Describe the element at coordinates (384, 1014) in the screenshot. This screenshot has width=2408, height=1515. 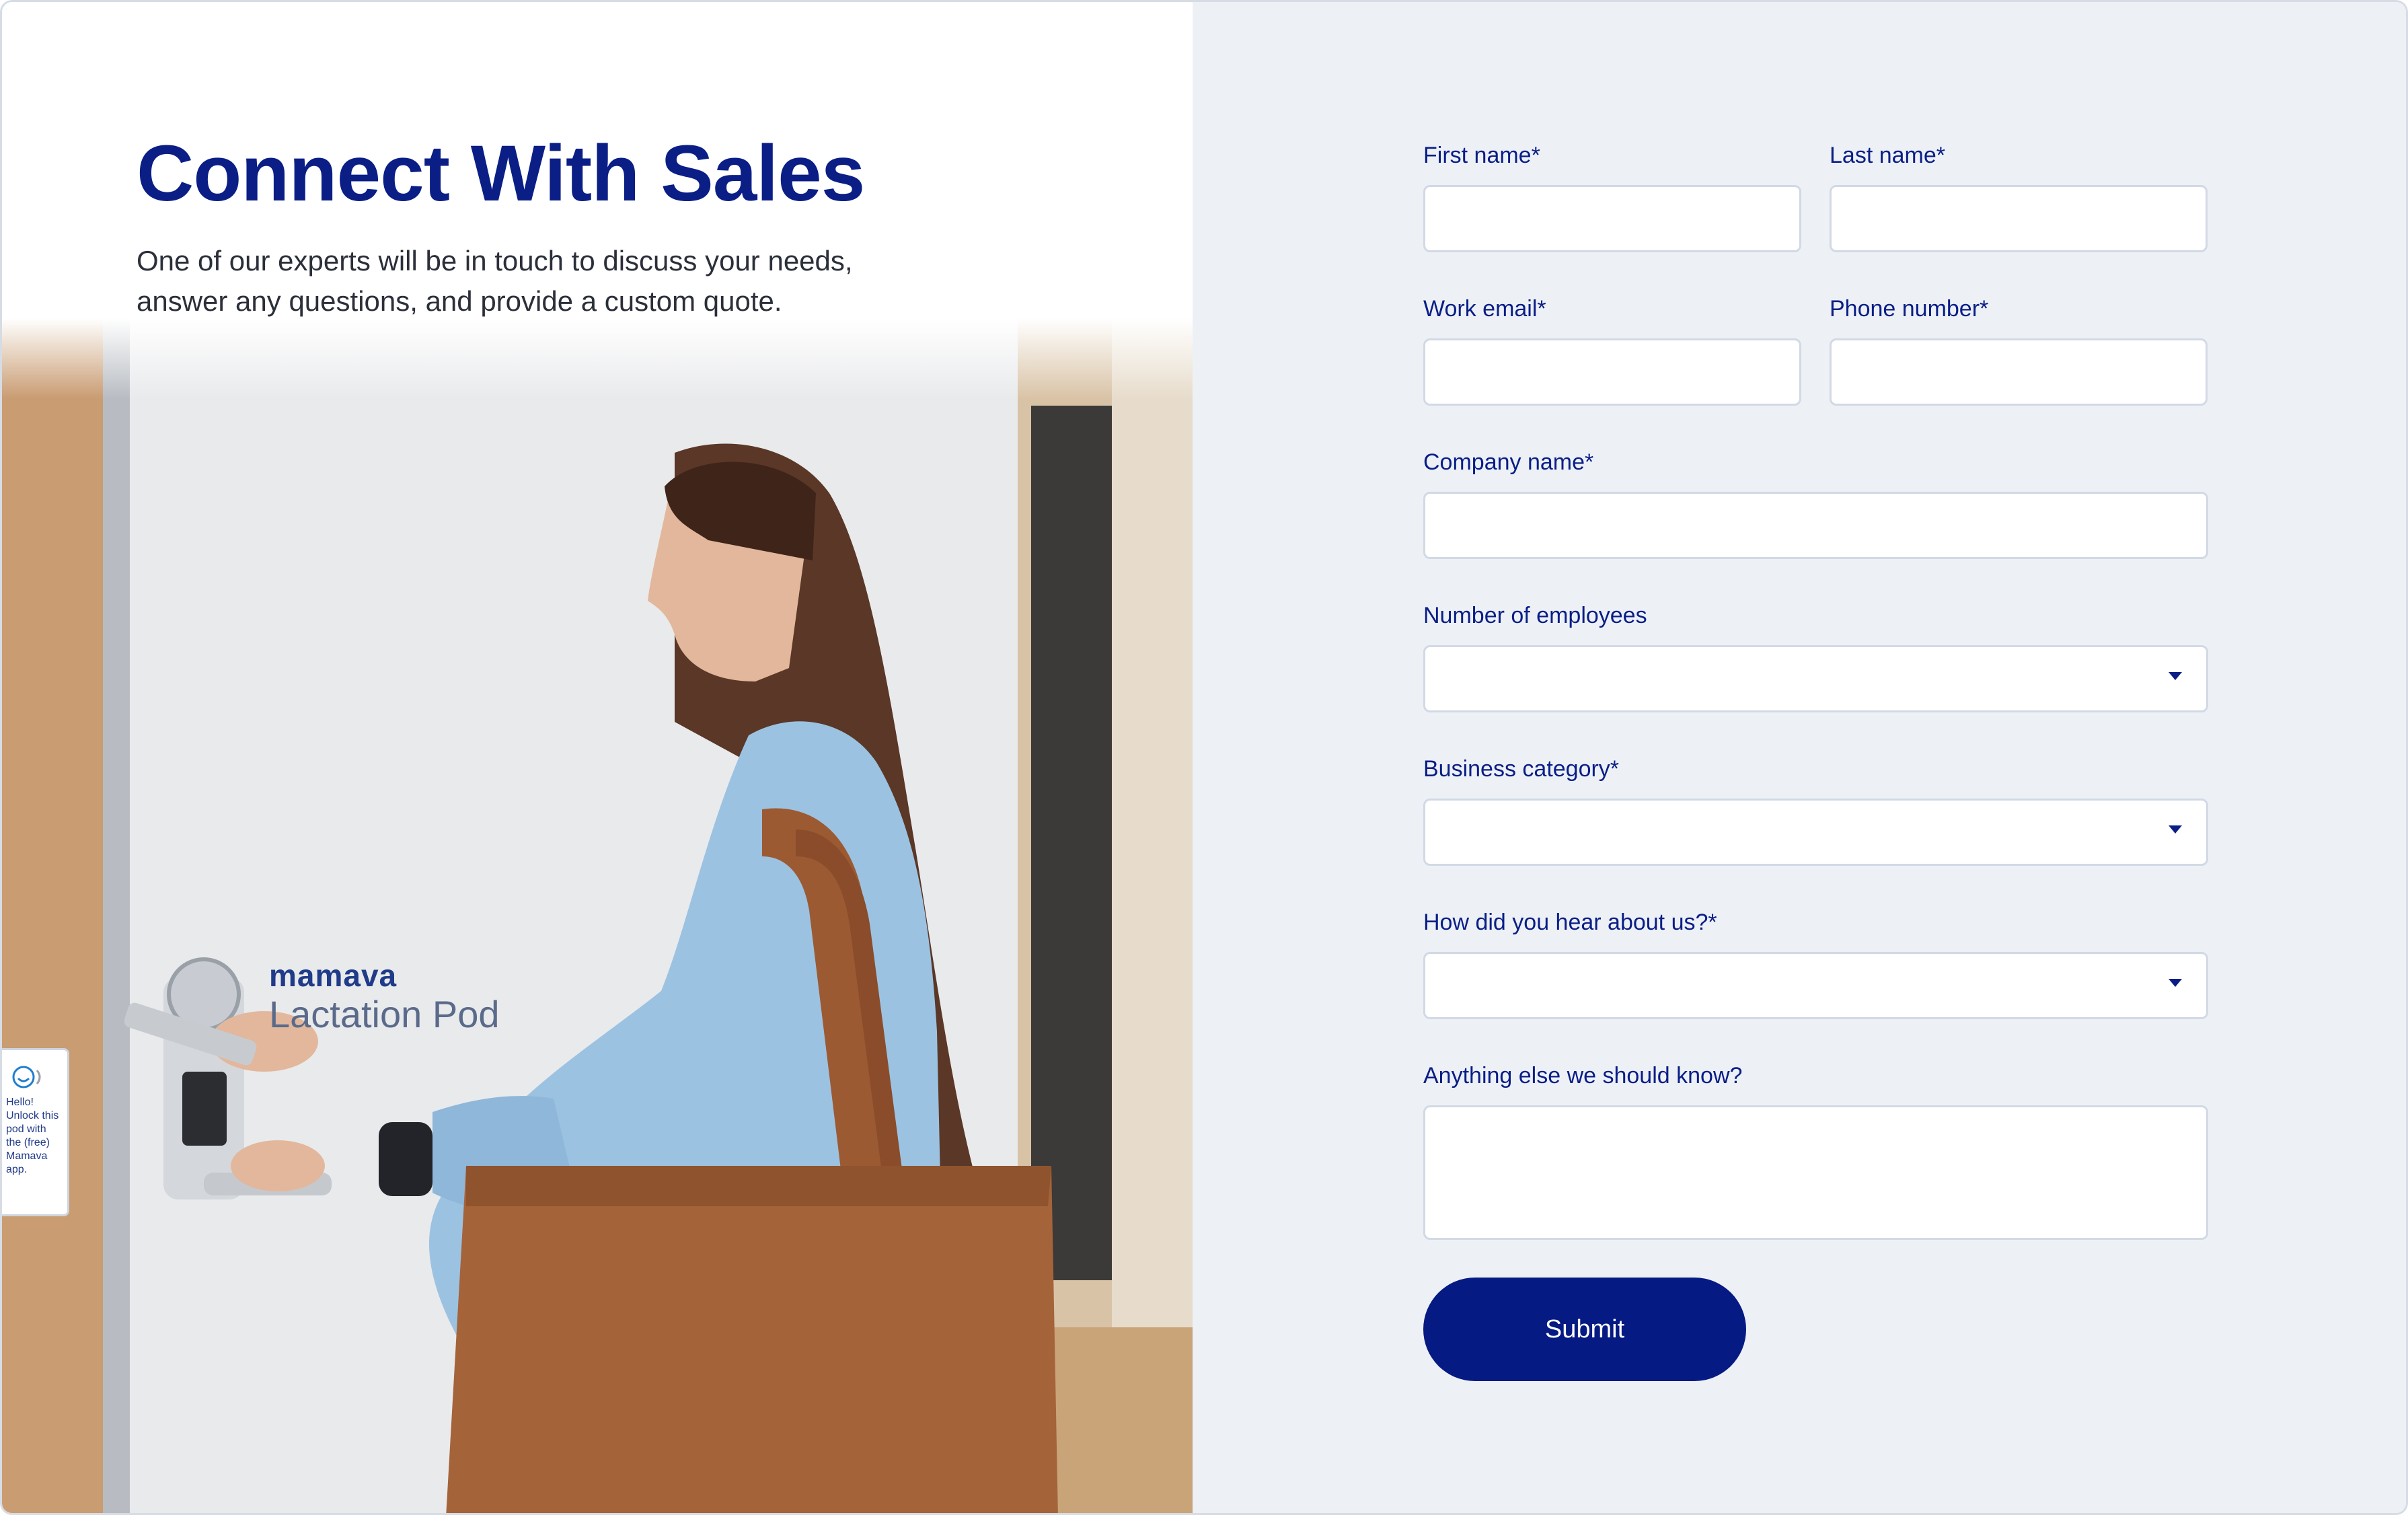
I see `brand-tagline: Lactation Pod` at that location.